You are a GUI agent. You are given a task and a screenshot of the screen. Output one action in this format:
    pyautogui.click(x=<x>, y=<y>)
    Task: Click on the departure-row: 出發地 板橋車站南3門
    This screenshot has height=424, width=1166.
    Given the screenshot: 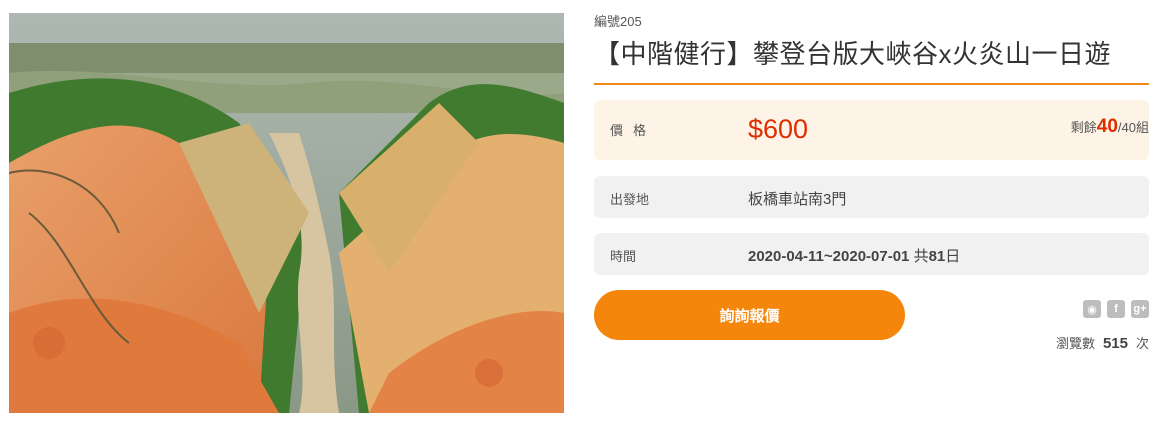 What is the action you would take?
    pyautogui.click(x=871, y=197)
    